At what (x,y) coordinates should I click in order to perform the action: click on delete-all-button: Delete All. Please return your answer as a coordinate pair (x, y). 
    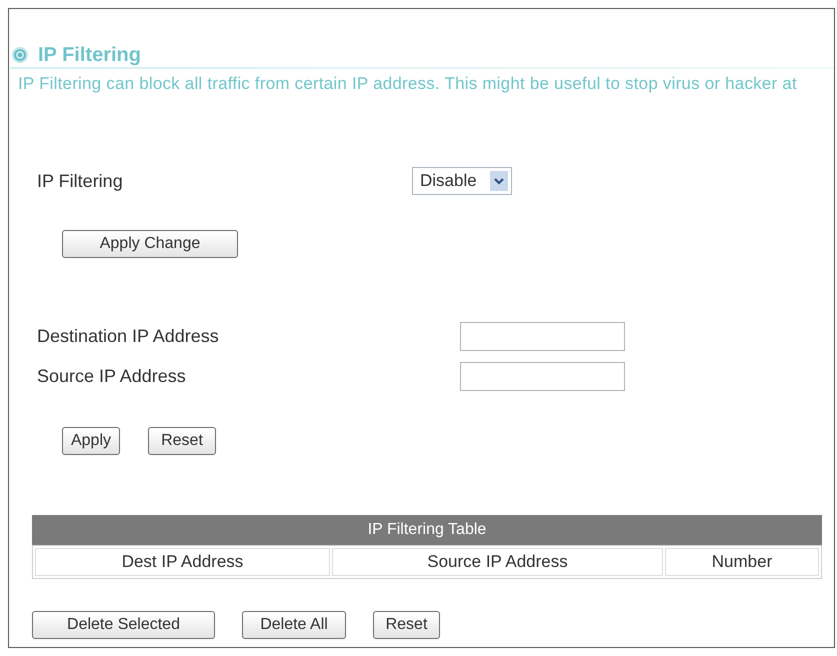
    Looking at the image, I should click on (294, 625).